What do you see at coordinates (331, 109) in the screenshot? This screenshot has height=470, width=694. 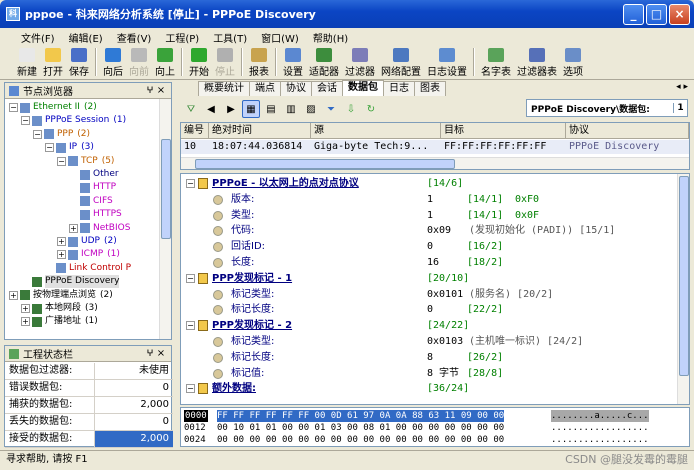 I see `funnel-icon: ⏷` at bounding box center [331, 109].